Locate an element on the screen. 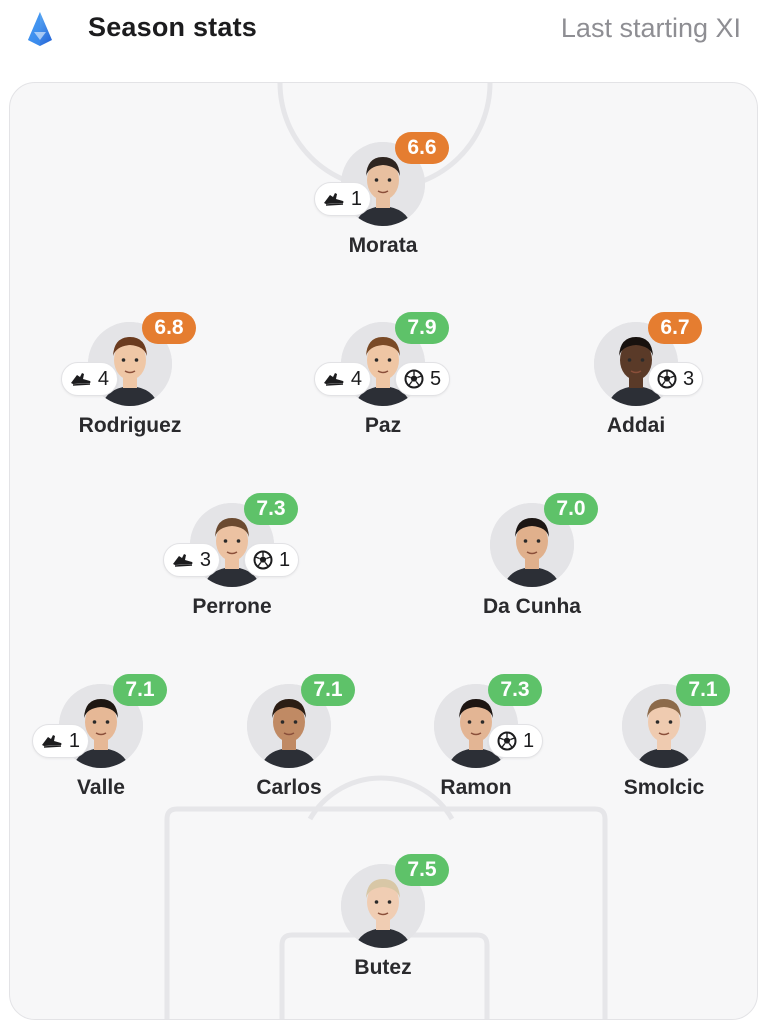 Image resolution: width=769 pixels, height=1024 pixels. rating-badge: 7.9 is located at coordinates (422, 328).